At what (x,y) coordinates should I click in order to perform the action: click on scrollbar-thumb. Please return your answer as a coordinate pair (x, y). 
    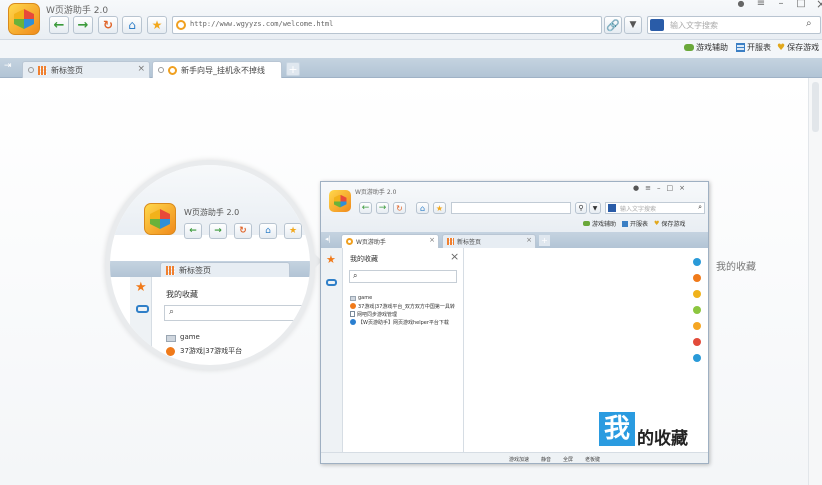
    Looking at the image, I should click on (815, 107).